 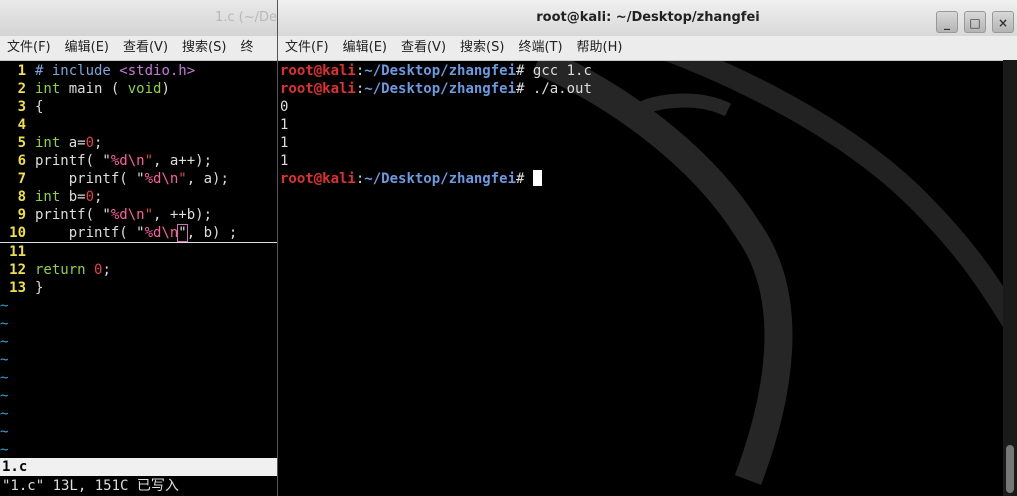 What do you see at coordinates (138, 125) in the screenshot?
I see `vim-code-line: 4` at bounding box center [138, 125].